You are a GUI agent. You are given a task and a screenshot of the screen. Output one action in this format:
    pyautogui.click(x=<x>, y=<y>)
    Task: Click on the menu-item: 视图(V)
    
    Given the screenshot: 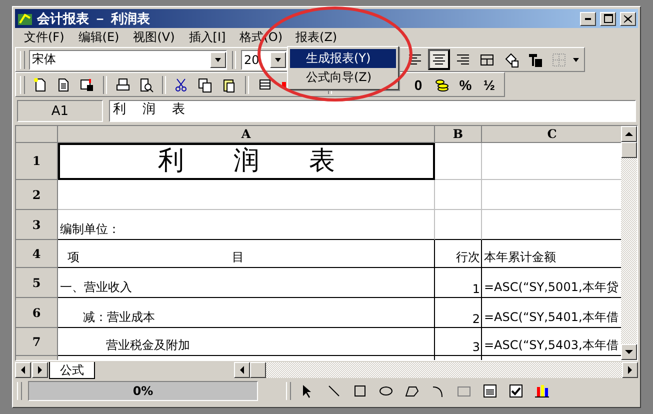 What is the action you would take?
    pyautogui.click(x=154, y=37)
    